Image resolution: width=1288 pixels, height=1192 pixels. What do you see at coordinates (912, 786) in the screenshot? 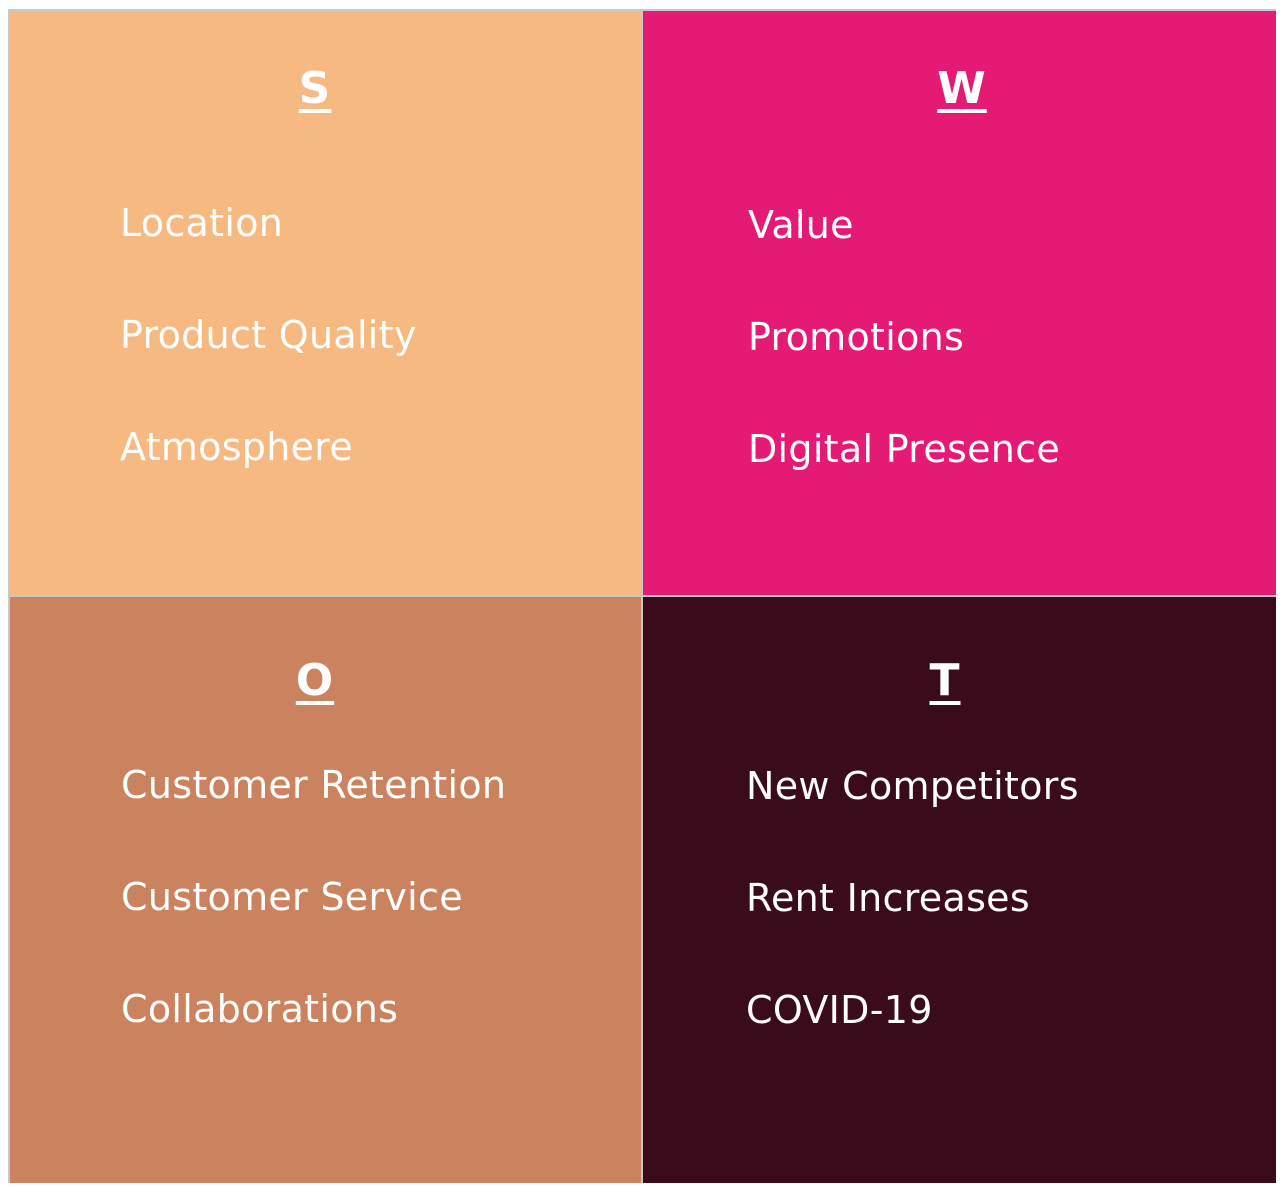
I see `threats-item: New Competitors` at bounding box center [912, 786].